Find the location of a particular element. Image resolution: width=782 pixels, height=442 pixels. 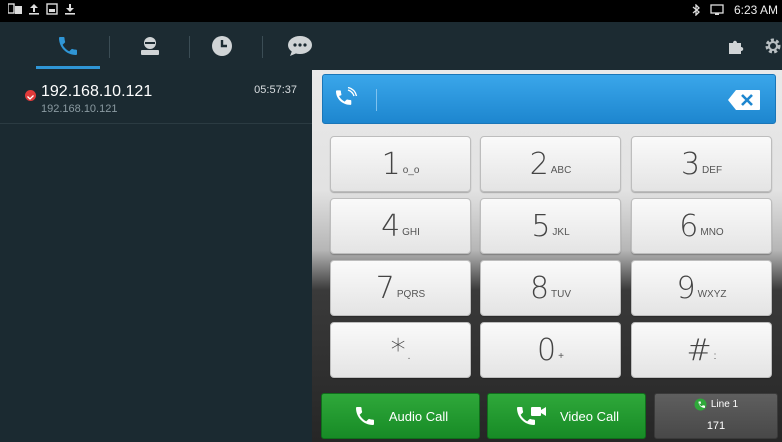

key-8: 8 TUV is located at coordinates (550, 288).